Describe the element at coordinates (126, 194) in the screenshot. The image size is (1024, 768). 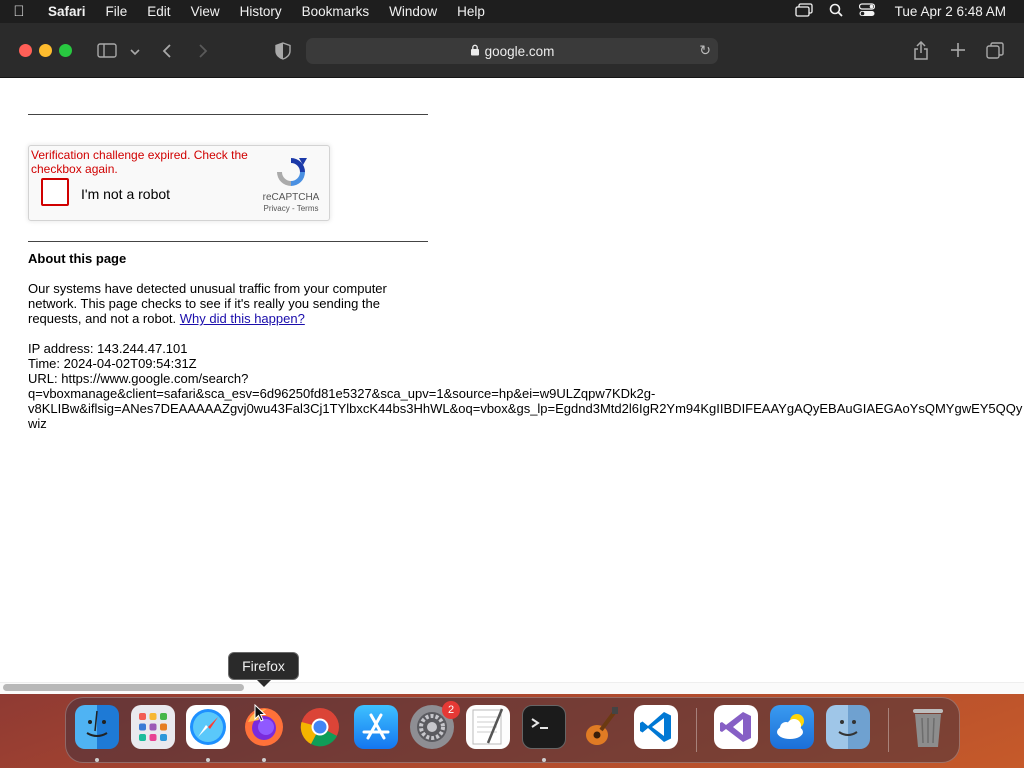
I see `recaptcha-label: I'm not a robot` at that location.